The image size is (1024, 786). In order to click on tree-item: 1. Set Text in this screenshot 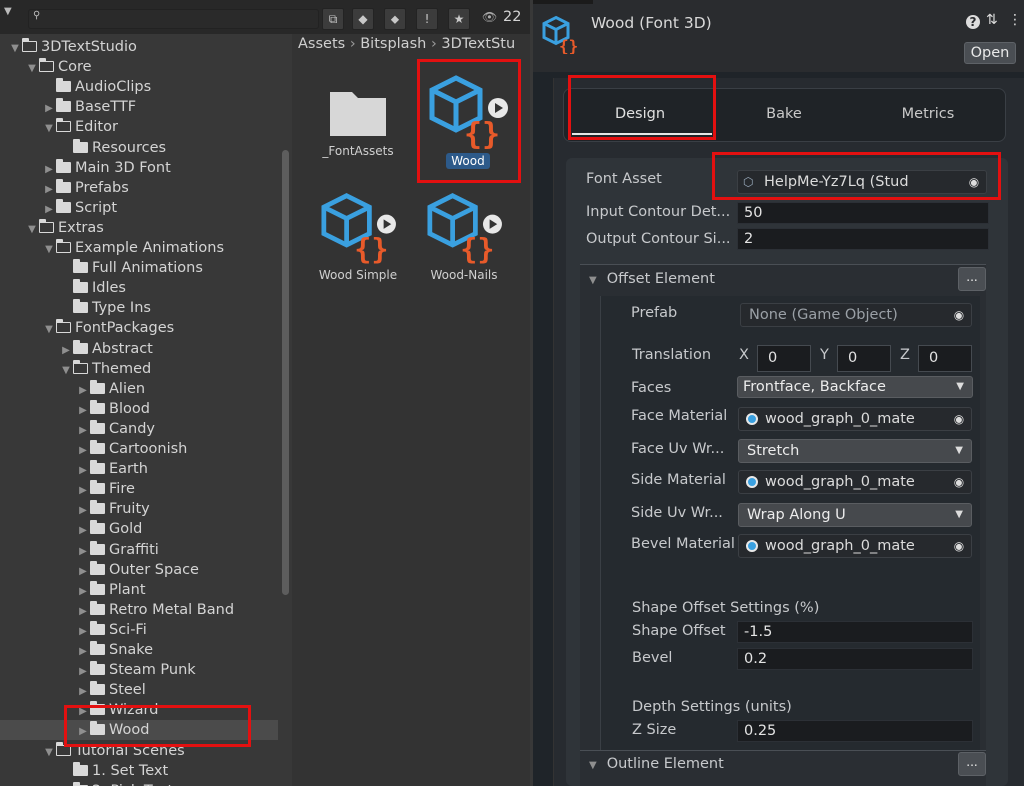, I will do `click(139, 771)`.